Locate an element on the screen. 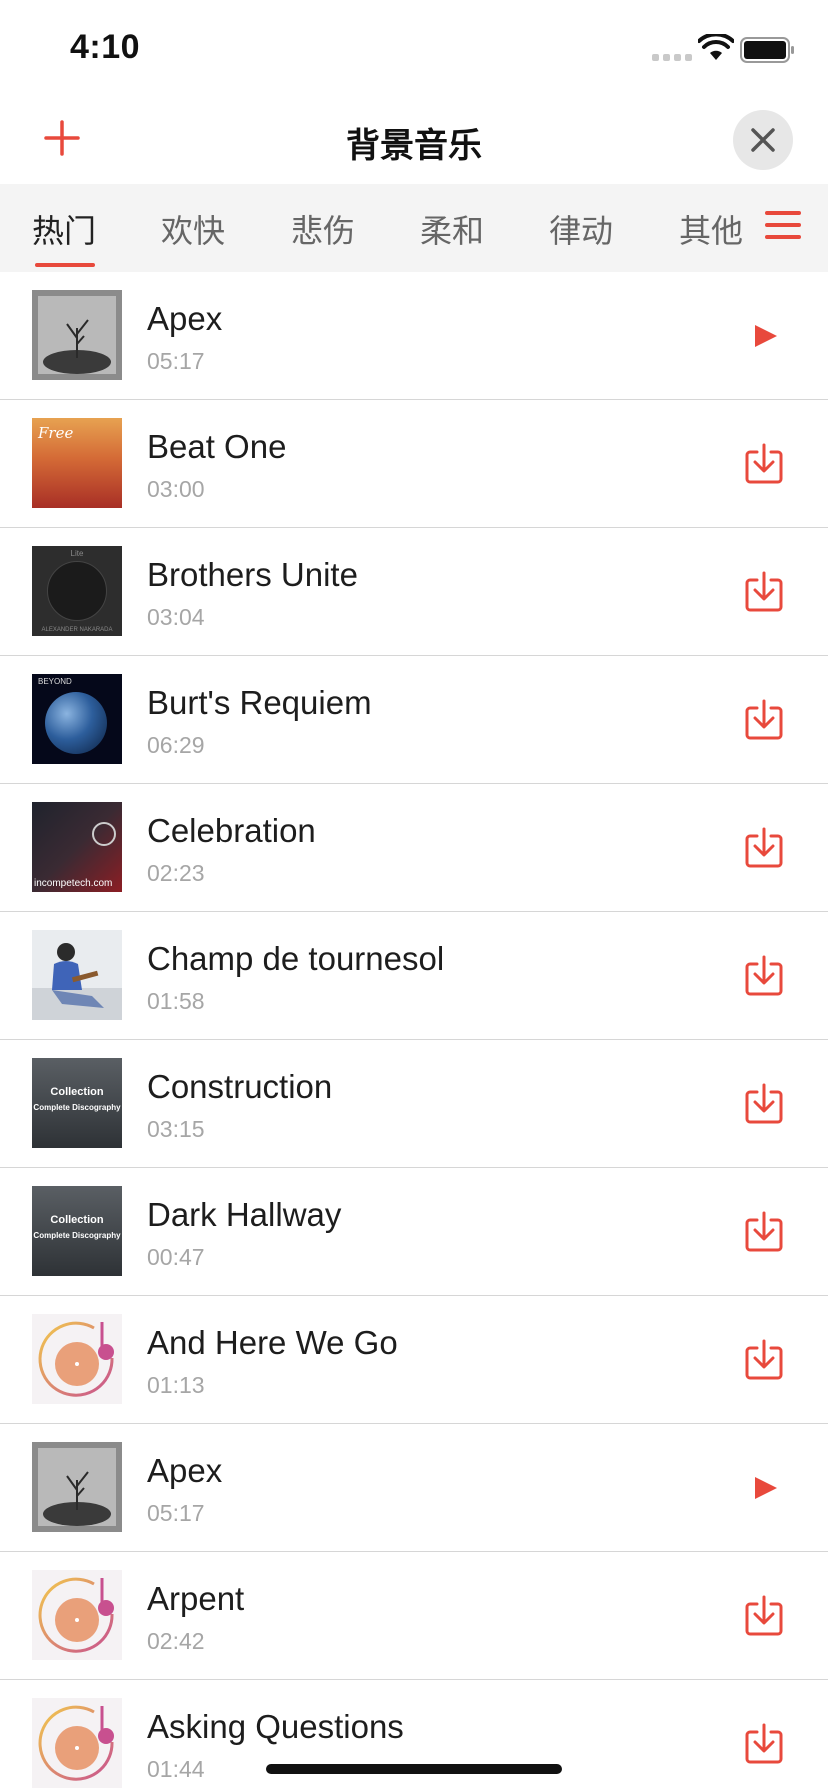 This screenshot has height=1792, width=828. tab-cheerful: 欢快 is located at coordinates (193, 229).